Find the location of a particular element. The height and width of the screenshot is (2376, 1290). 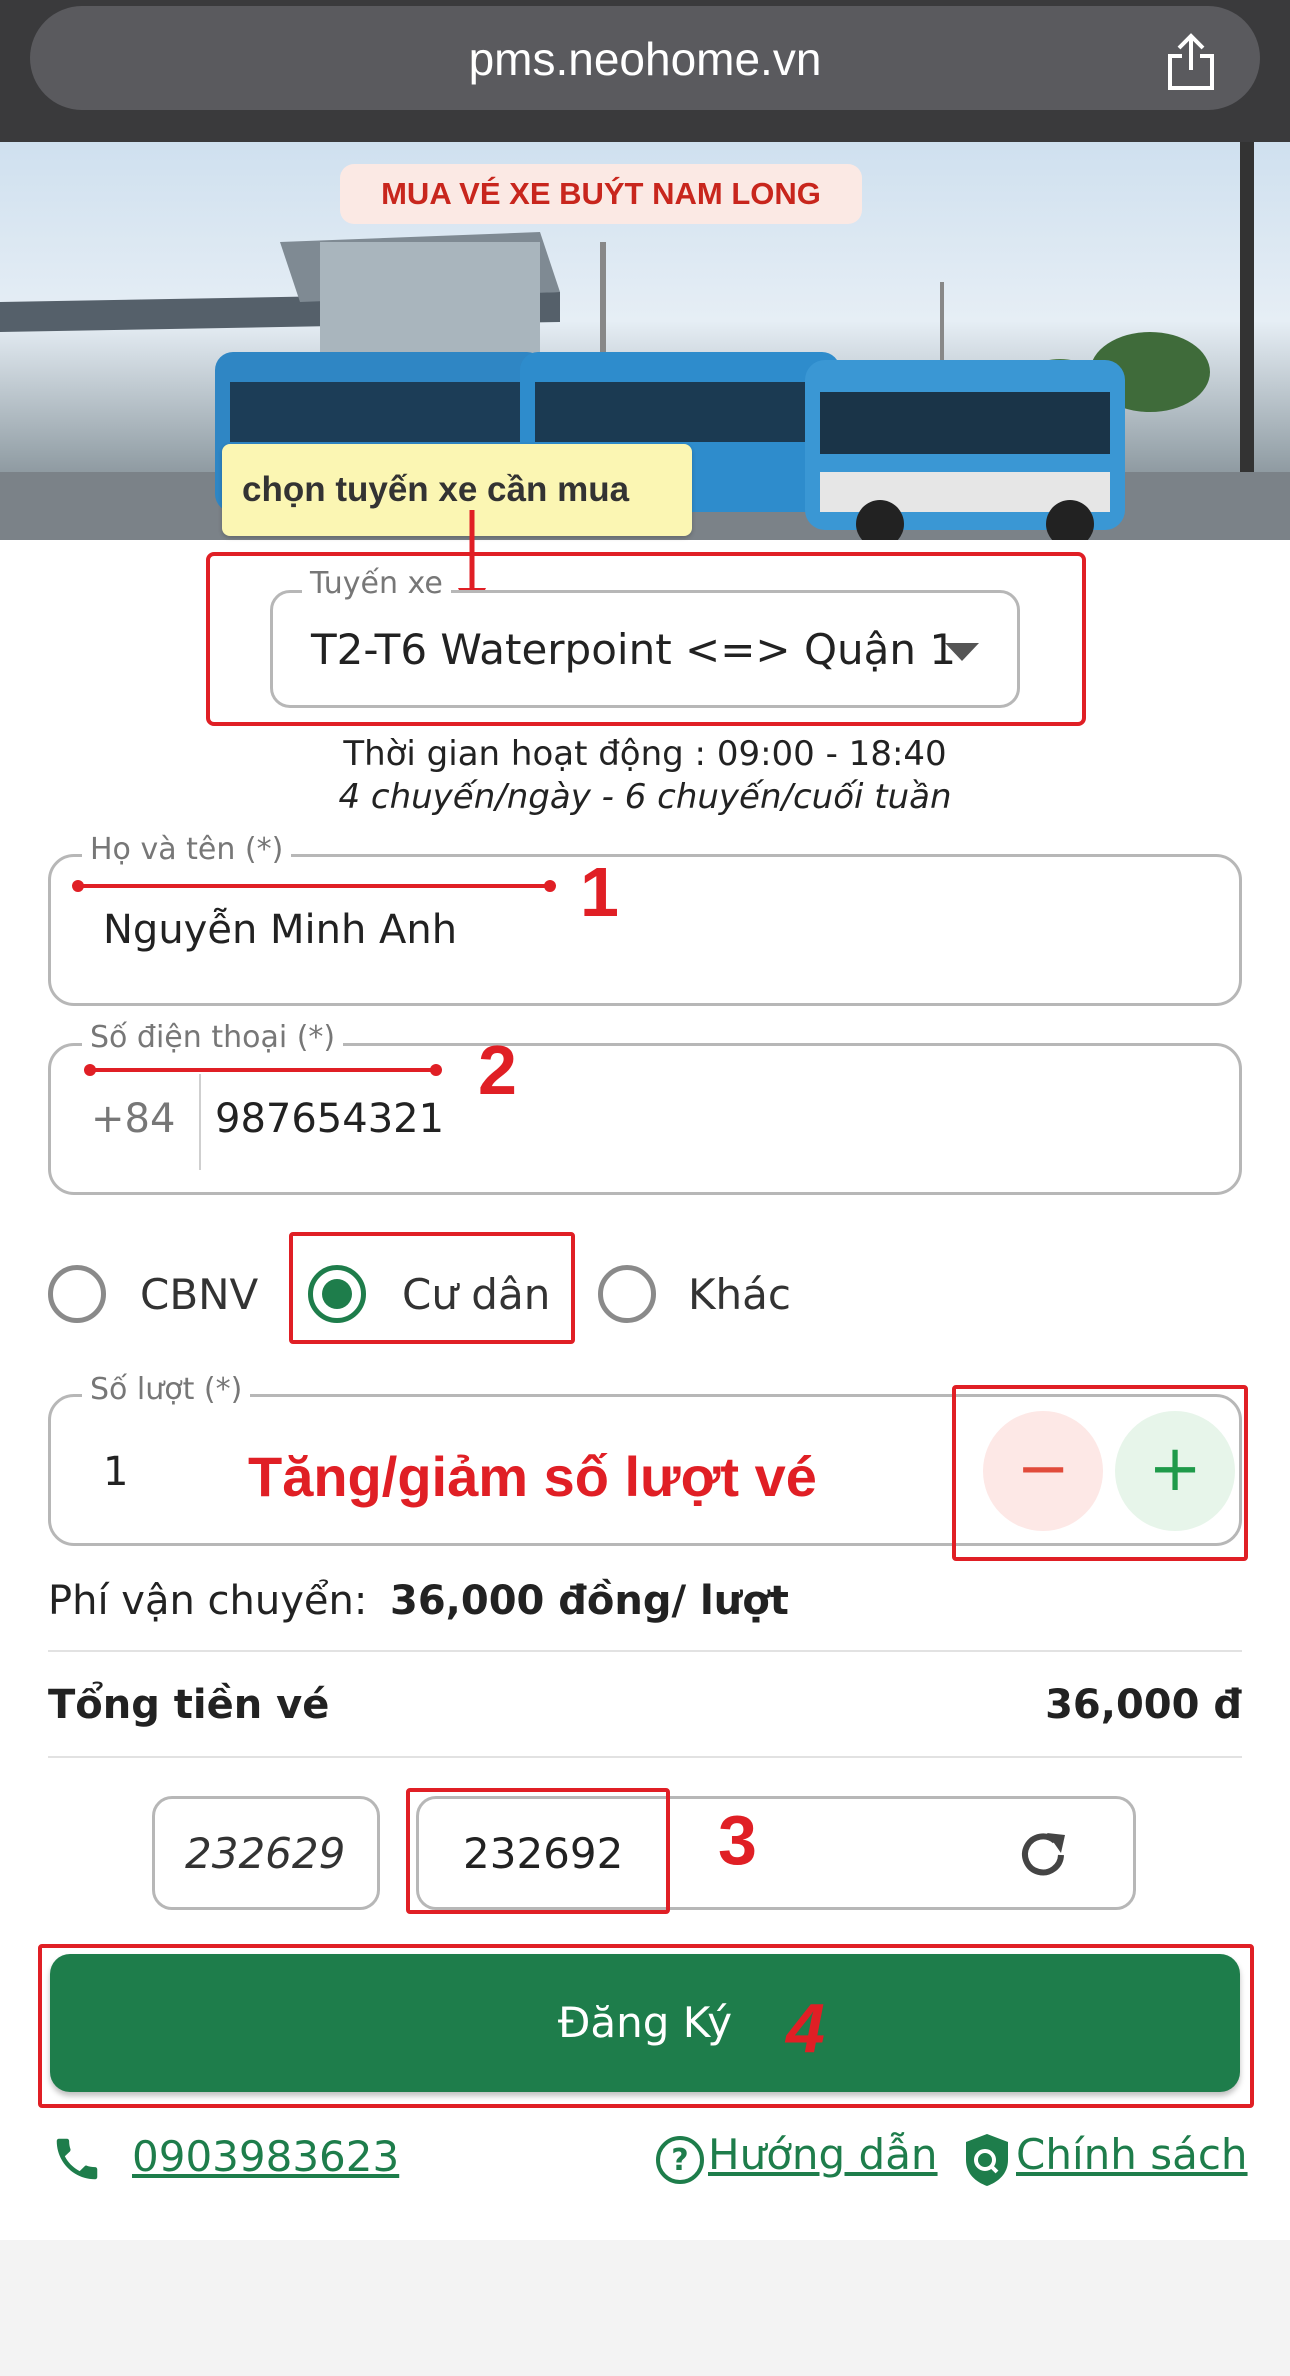

route-select: T2-T6 Waterpoint <=> Quận 1 is located at coordinates (645, 649).